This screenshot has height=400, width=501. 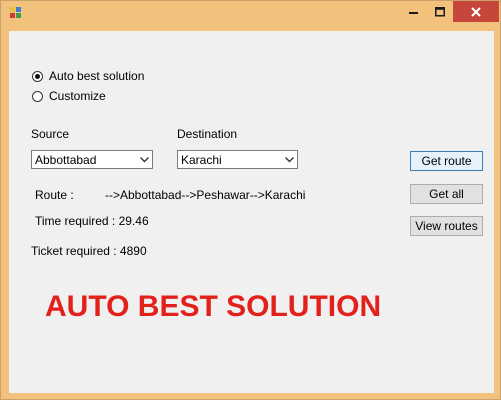 I want to click on get-route-button: Get route, so click(x=446, y=161).